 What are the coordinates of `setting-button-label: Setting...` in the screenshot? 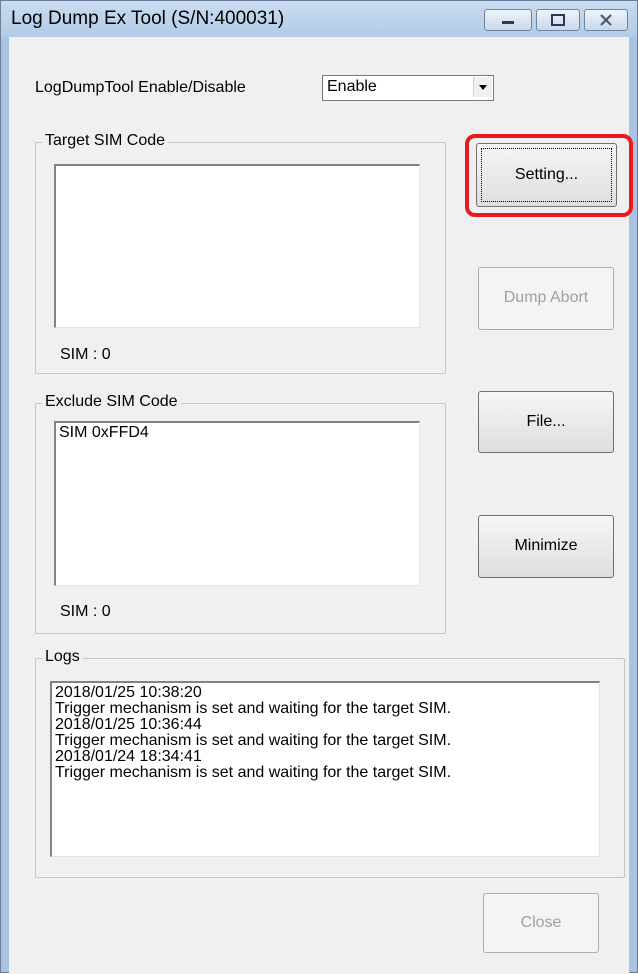 It's located at (546, 174).